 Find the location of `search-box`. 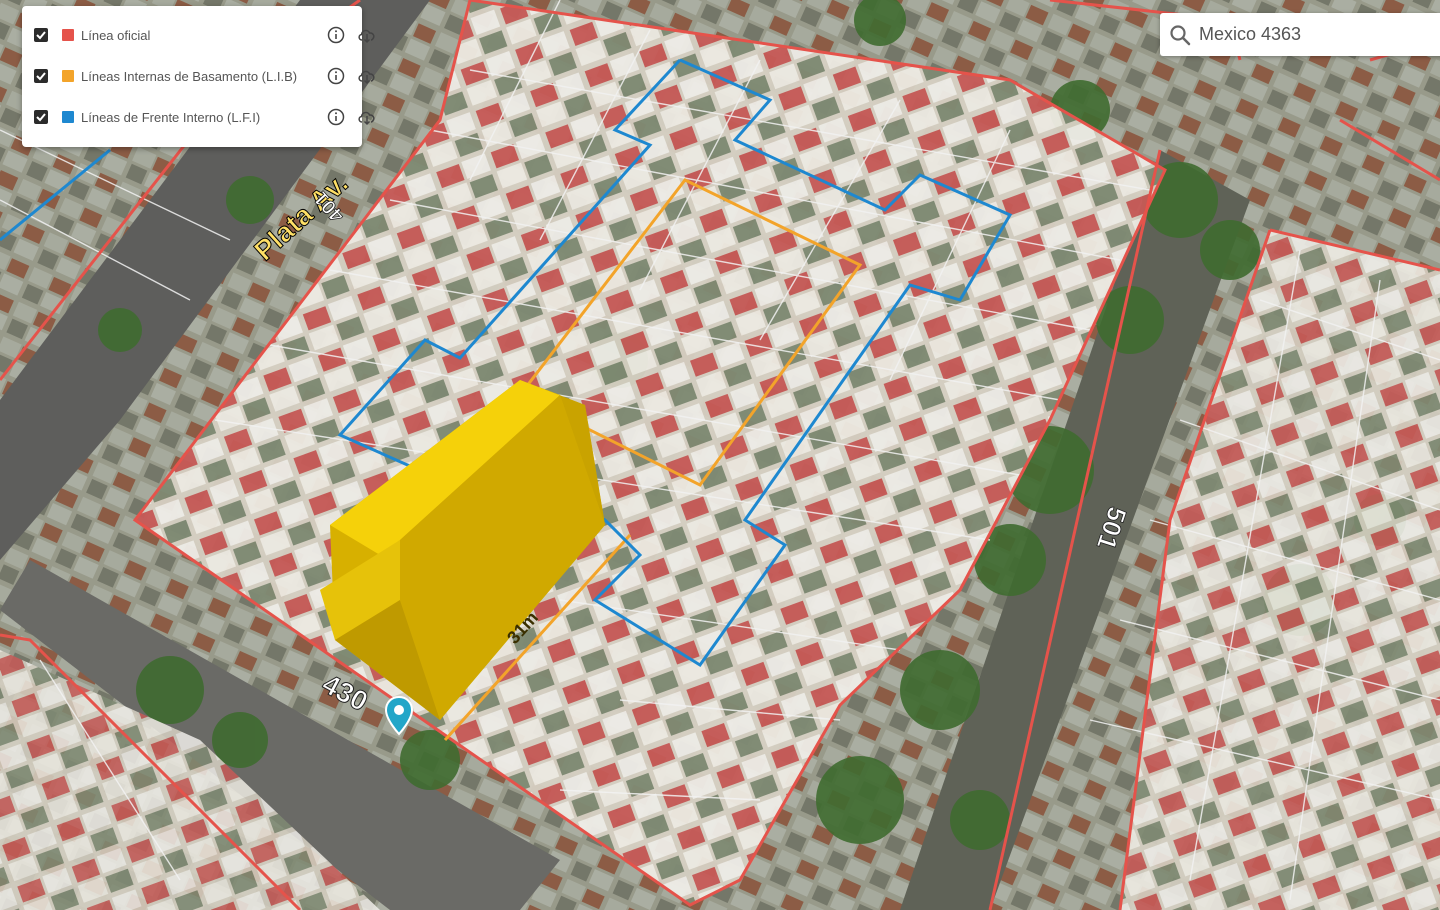

search-box is located at coordinates (1300, 34).